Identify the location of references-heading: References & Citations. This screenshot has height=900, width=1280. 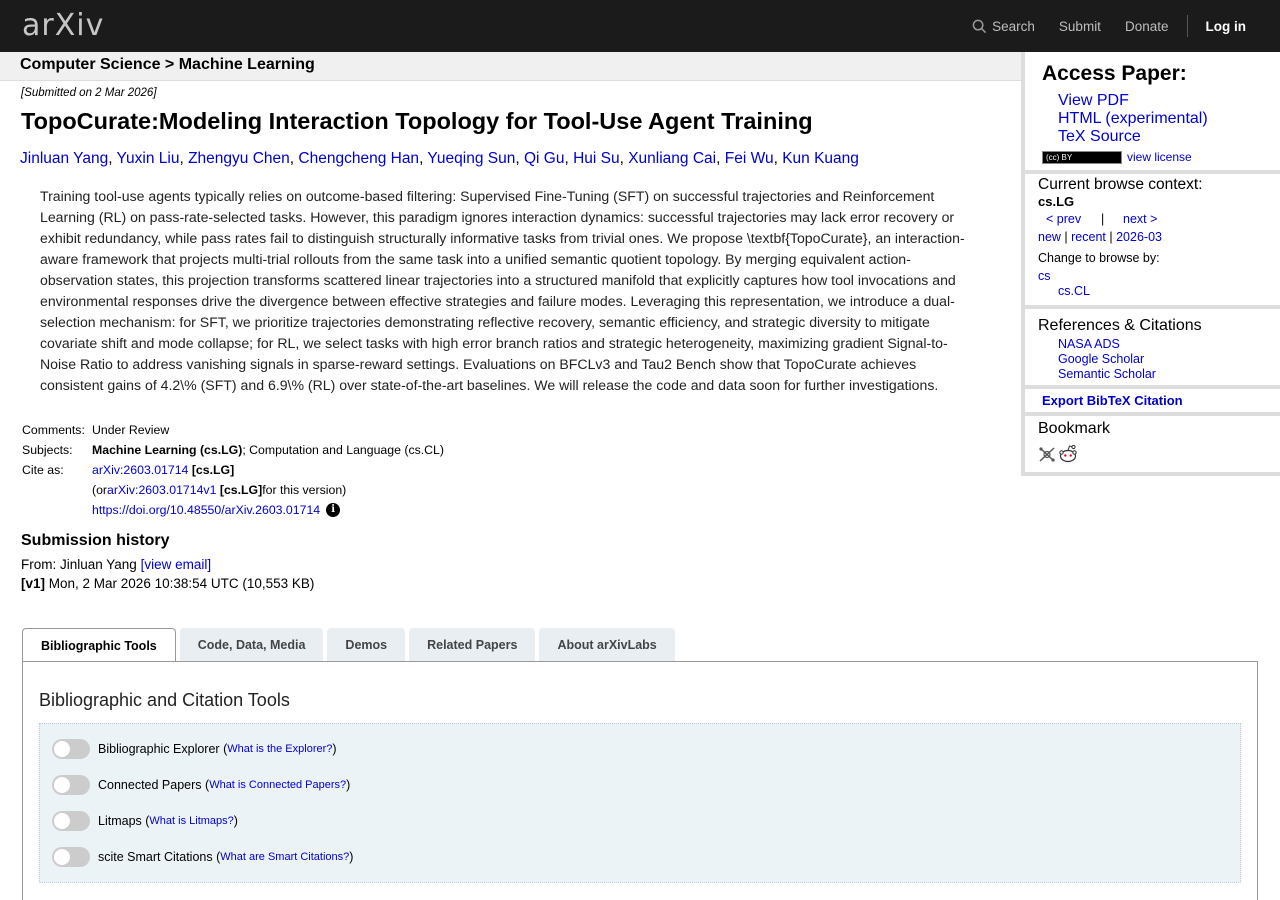
(1120, 325).